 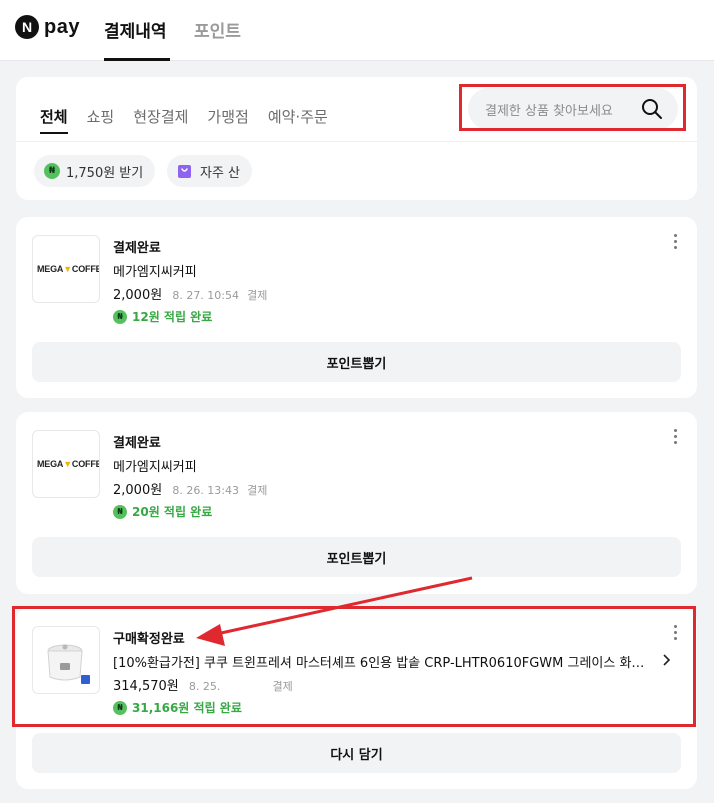 I want to click on reward-text: 20원 적립 완료, so click(x=172, y=512).